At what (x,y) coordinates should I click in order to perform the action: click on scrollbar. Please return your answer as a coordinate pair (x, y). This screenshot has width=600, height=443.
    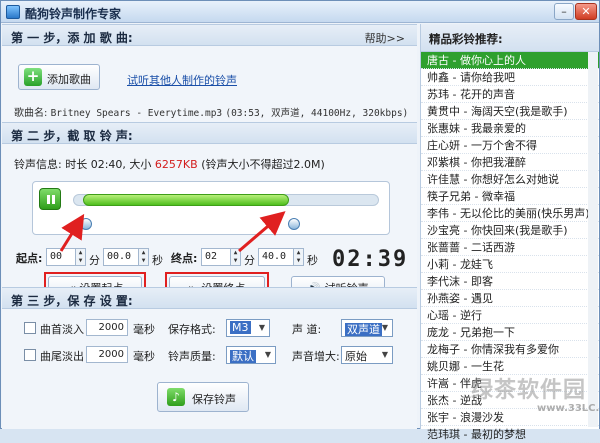
    Looking at the image, I should click on (593, 239).